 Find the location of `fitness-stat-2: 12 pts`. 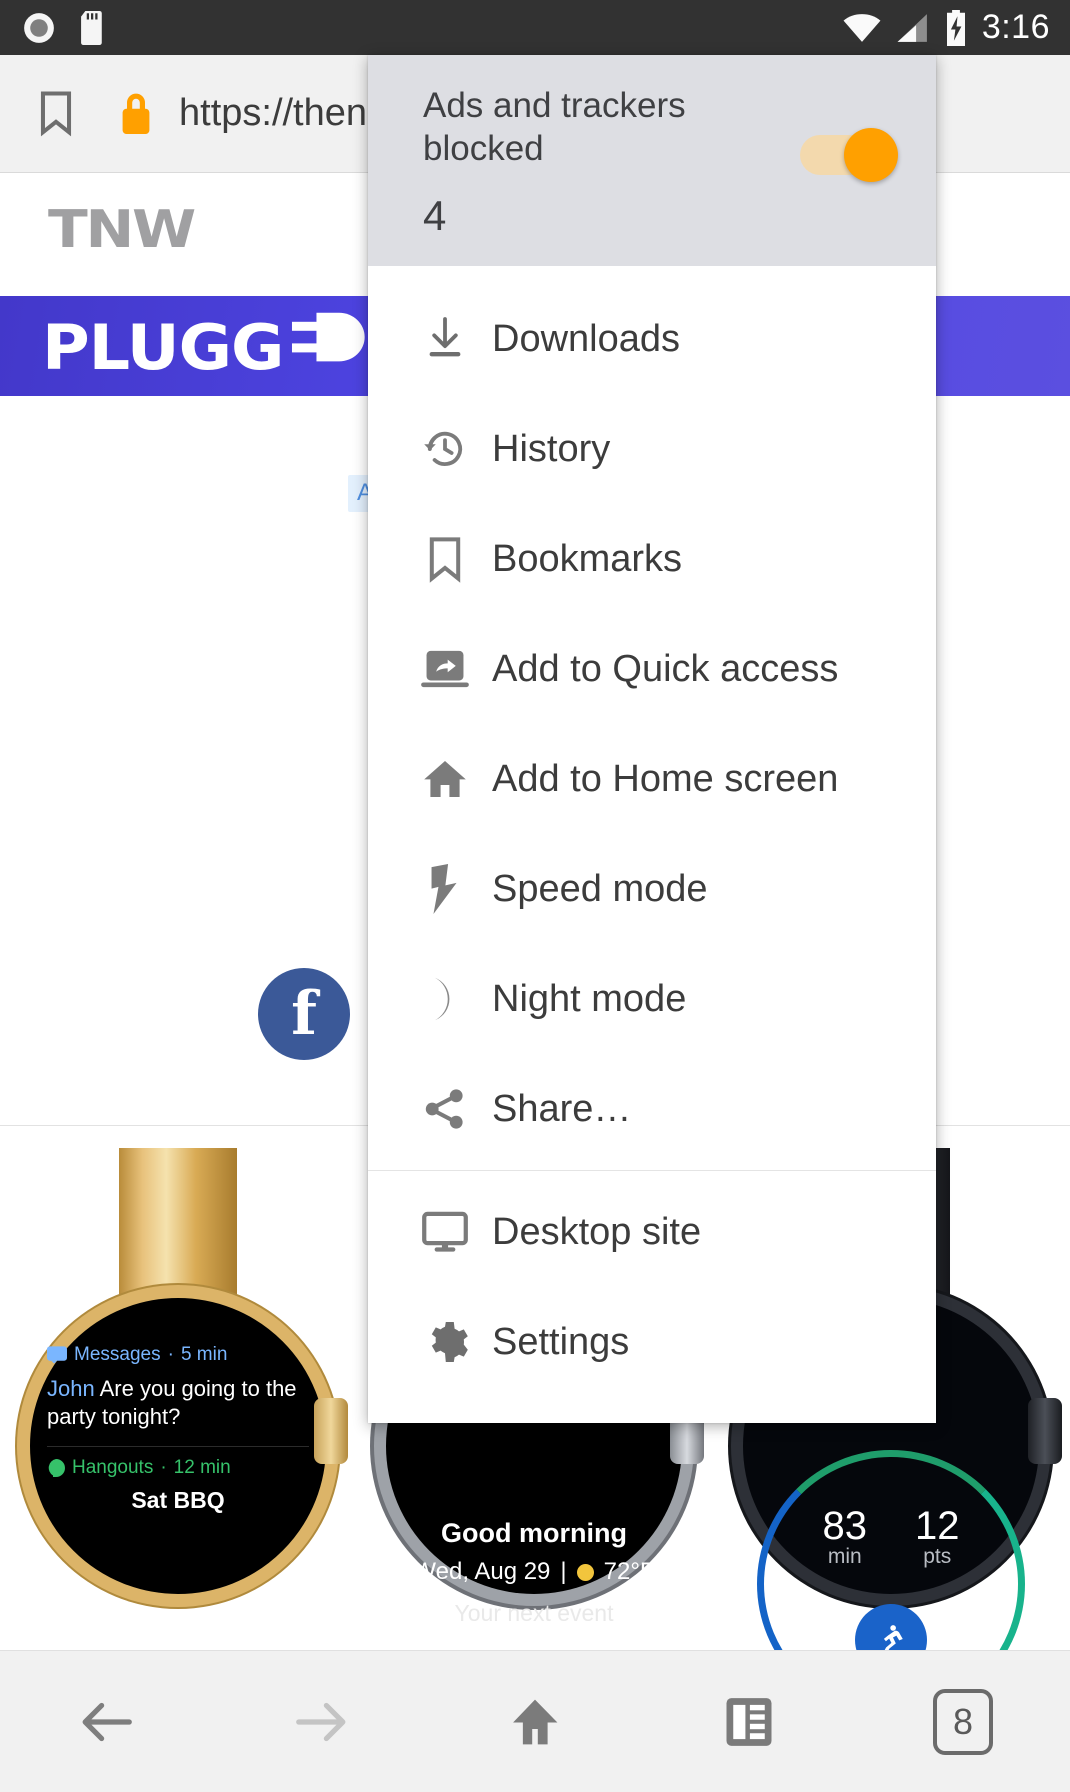

fitness-stat-2: 12 pts is located at coordinates (937, 1536).